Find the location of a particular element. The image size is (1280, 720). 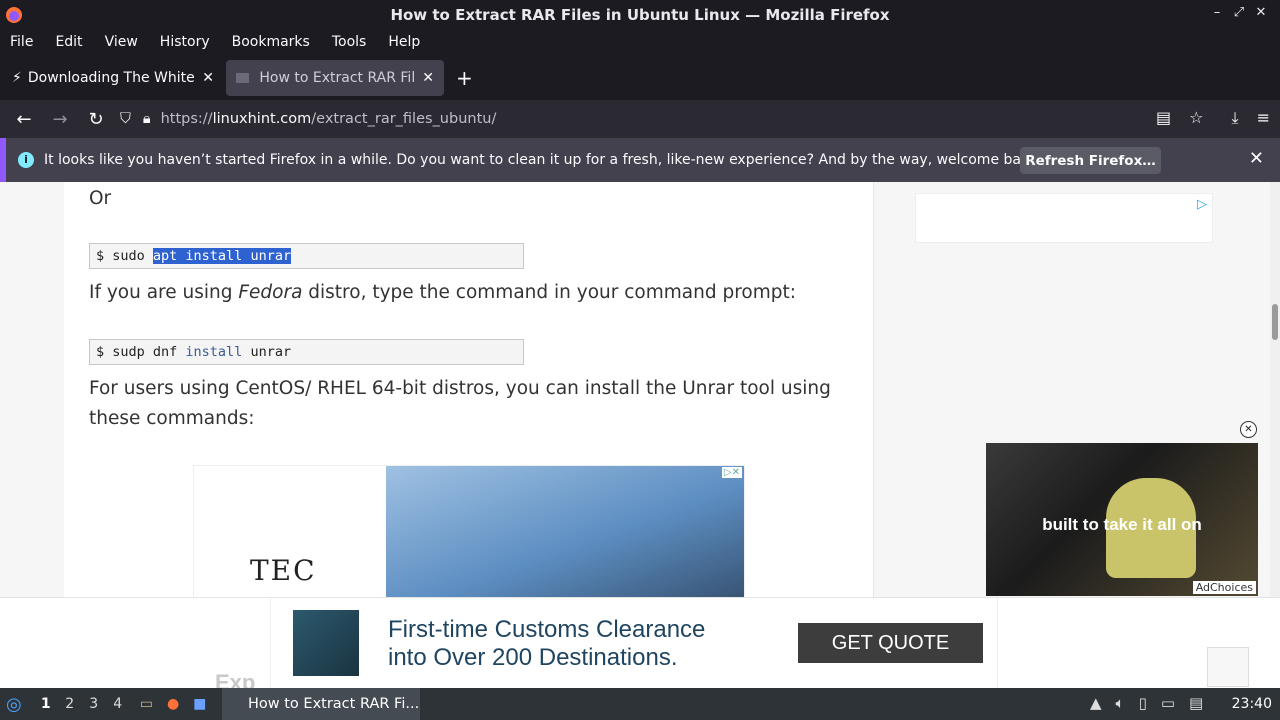

clipboard-icon: ▯ is located at coordinates (1143, 703).